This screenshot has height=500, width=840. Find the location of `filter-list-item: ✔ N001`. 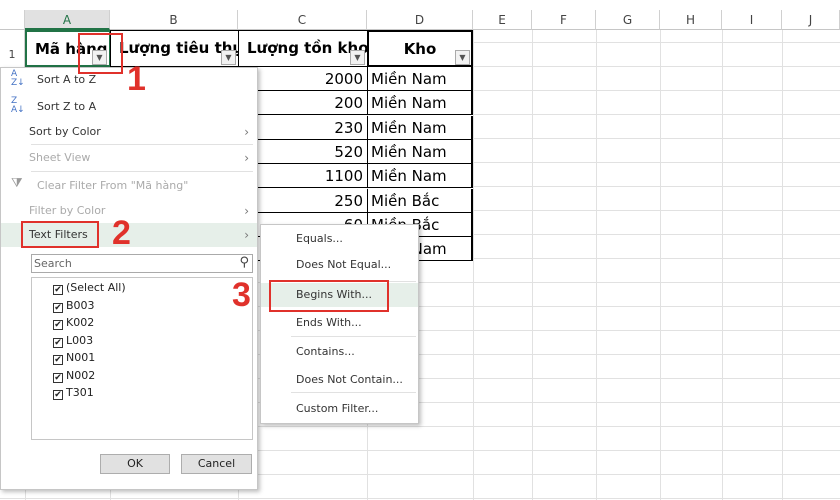

filter-list-item: ✔ N001 is located at coordinates (74, 357).